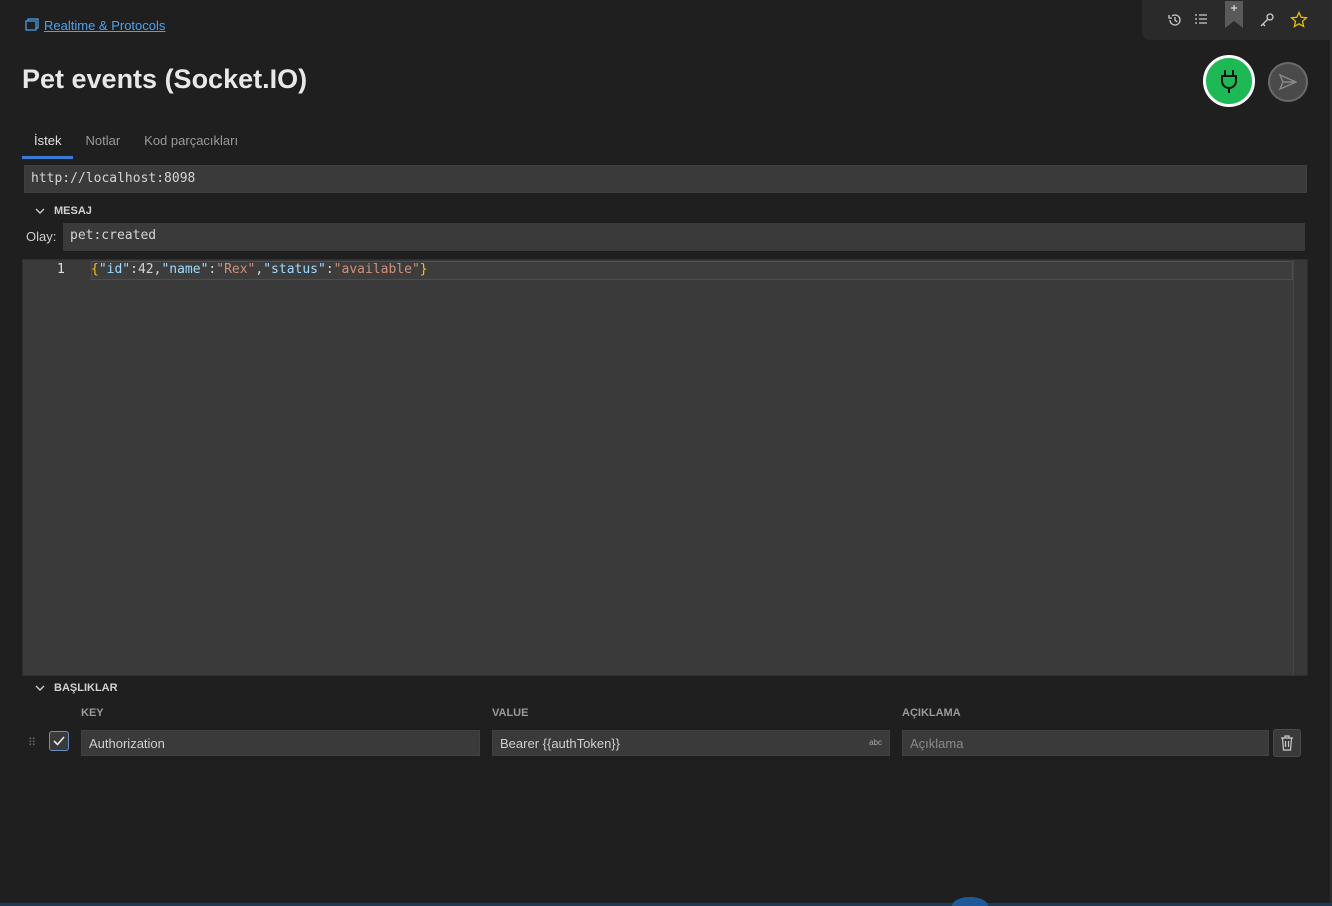  I want to click on breadcrumb-link: Realtime & Protocols, so click(104, 25).